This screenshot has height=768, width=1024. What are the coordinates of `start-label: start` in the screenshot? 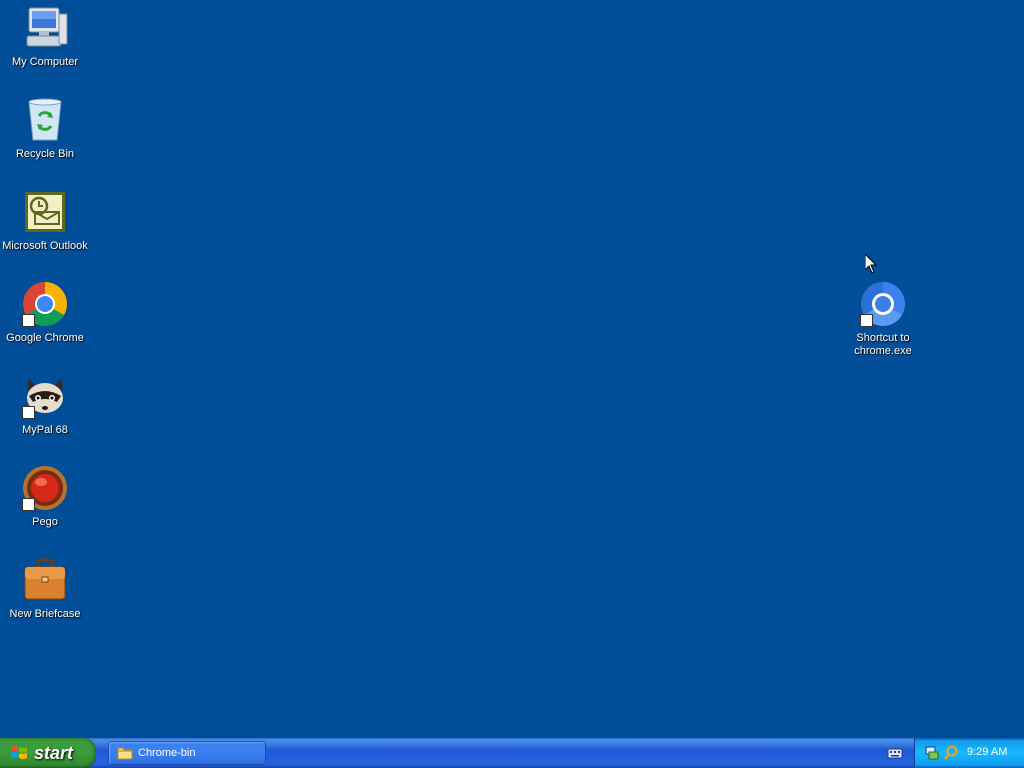 It's located at (54, 752).